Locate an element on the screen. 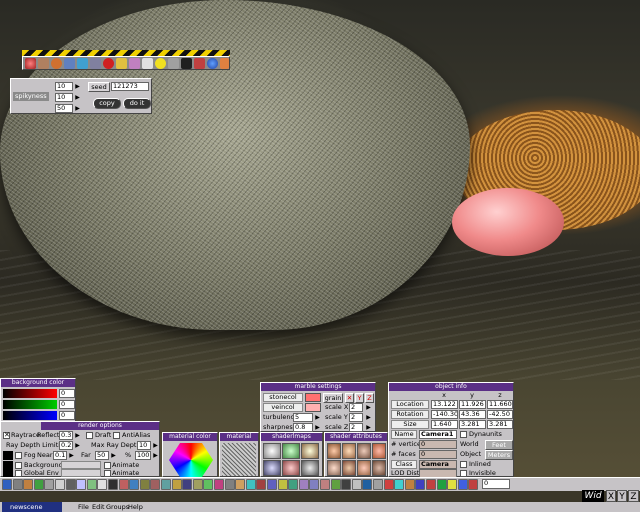 The width and height of the screenshot is (640, 512). tool-sphere-icon is located at coordinates (17, 484).